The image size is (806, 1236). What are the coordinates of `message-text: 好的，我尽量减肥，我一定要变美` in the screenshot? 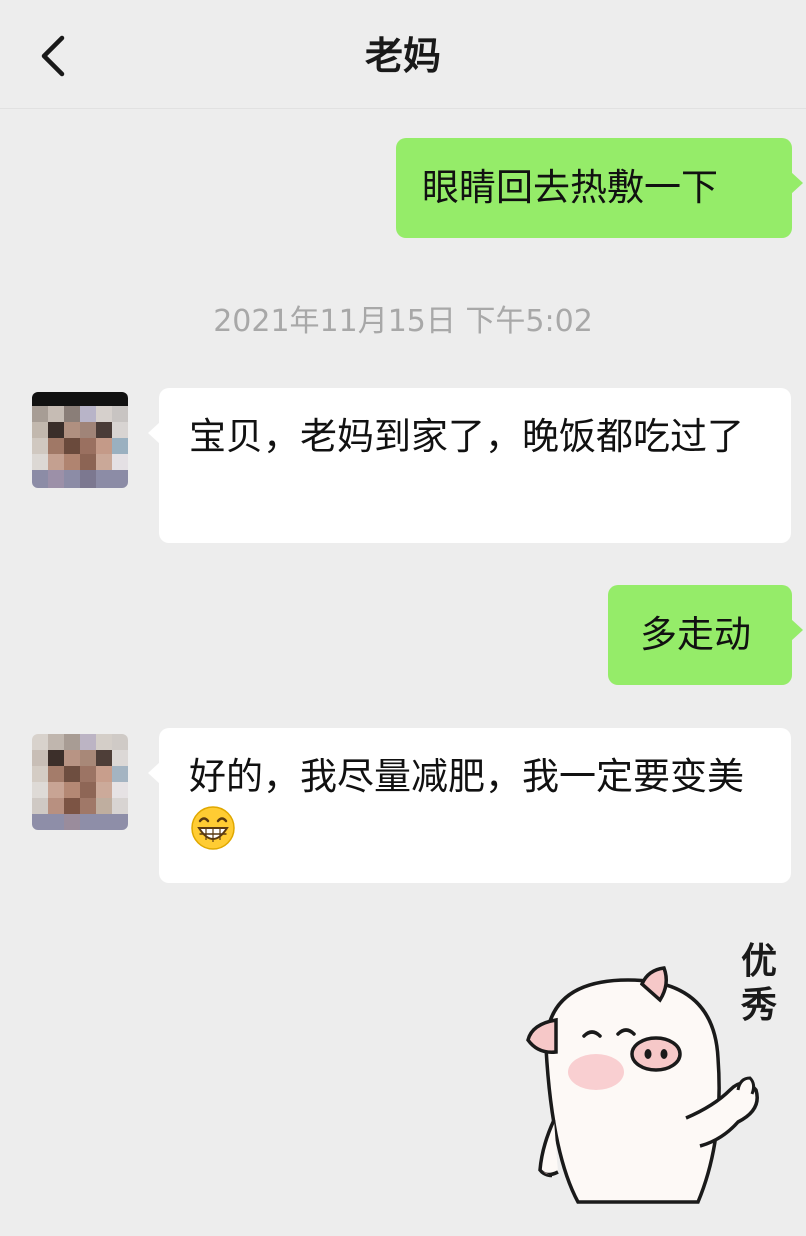 It's located at (466, 776).